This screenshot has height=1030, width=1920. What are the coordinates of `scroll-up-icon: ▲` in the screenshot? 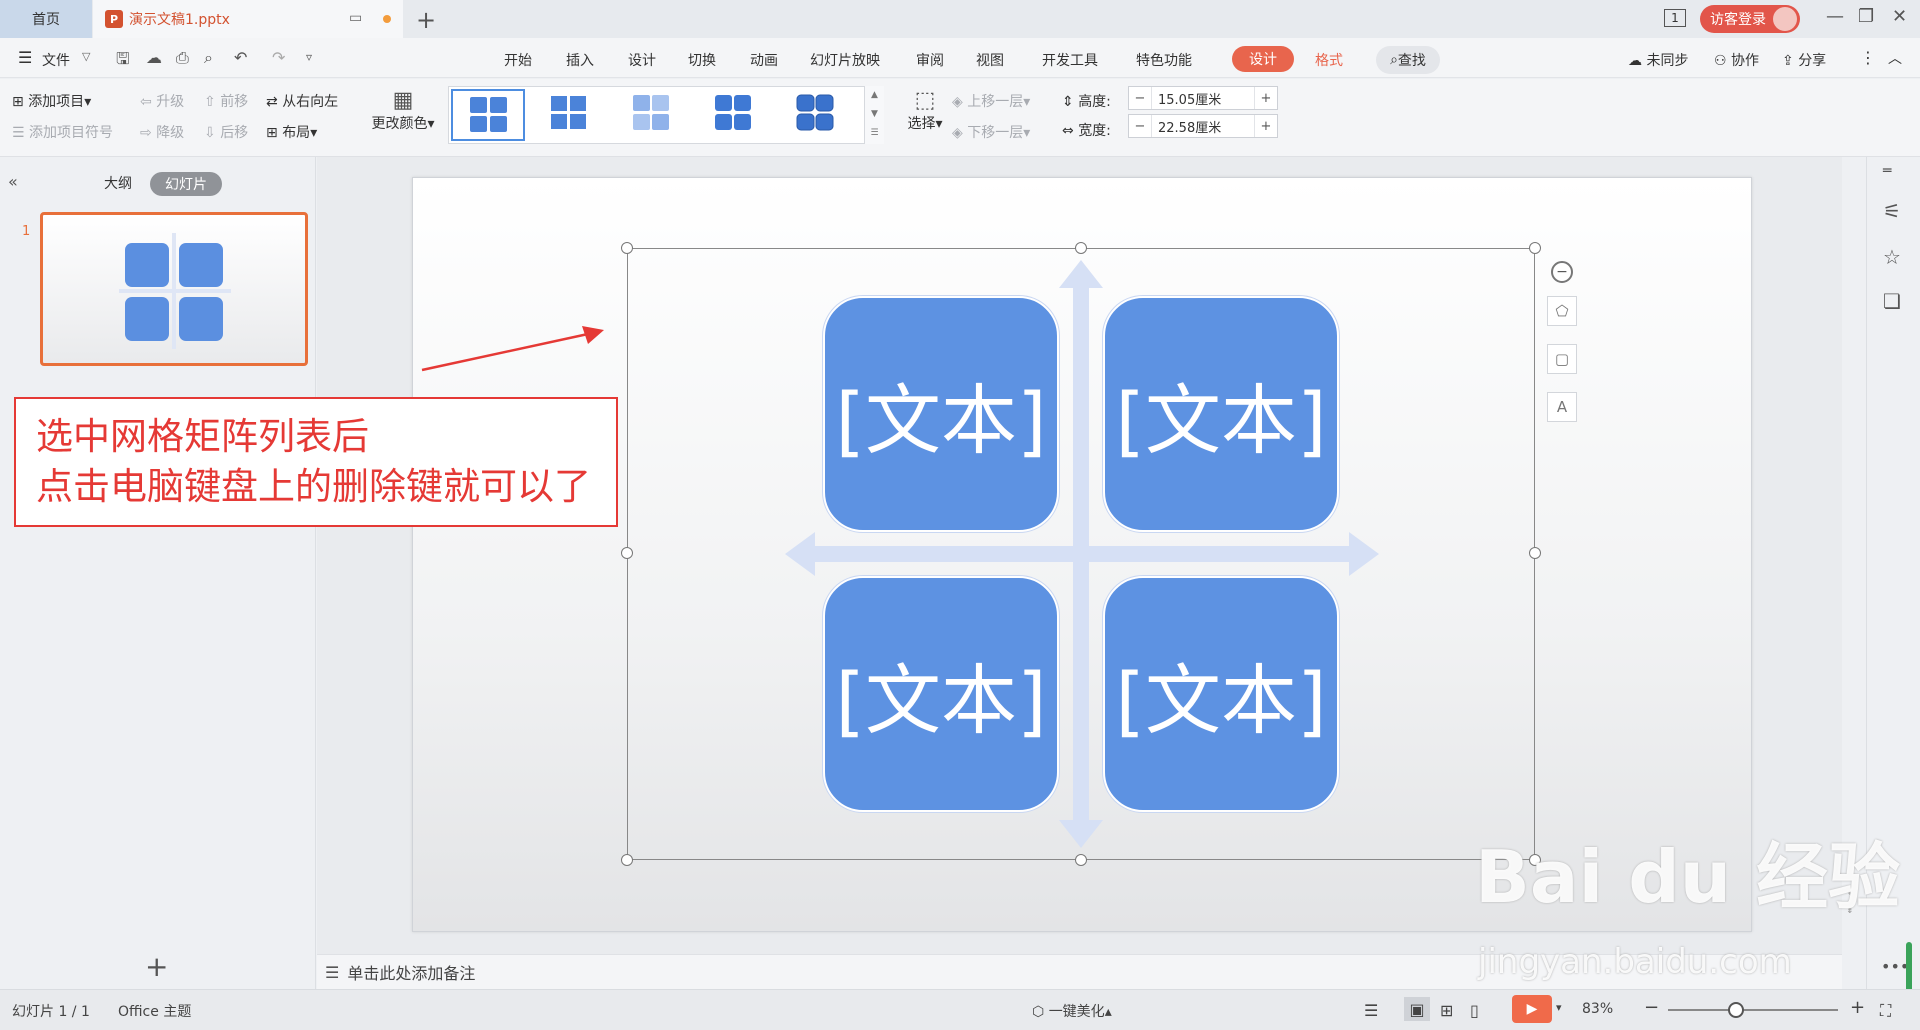 It's located at (874, 95).